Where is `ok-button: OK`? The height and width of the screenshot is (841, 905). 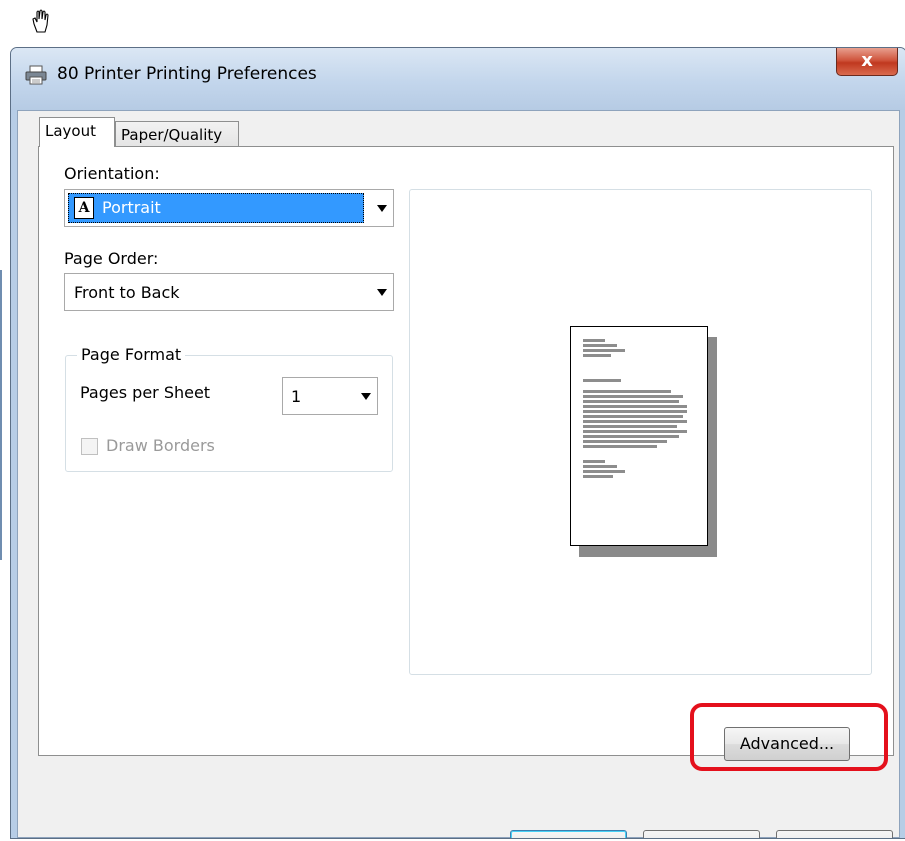 ok-button: OK is located at coordinates (568, 834).